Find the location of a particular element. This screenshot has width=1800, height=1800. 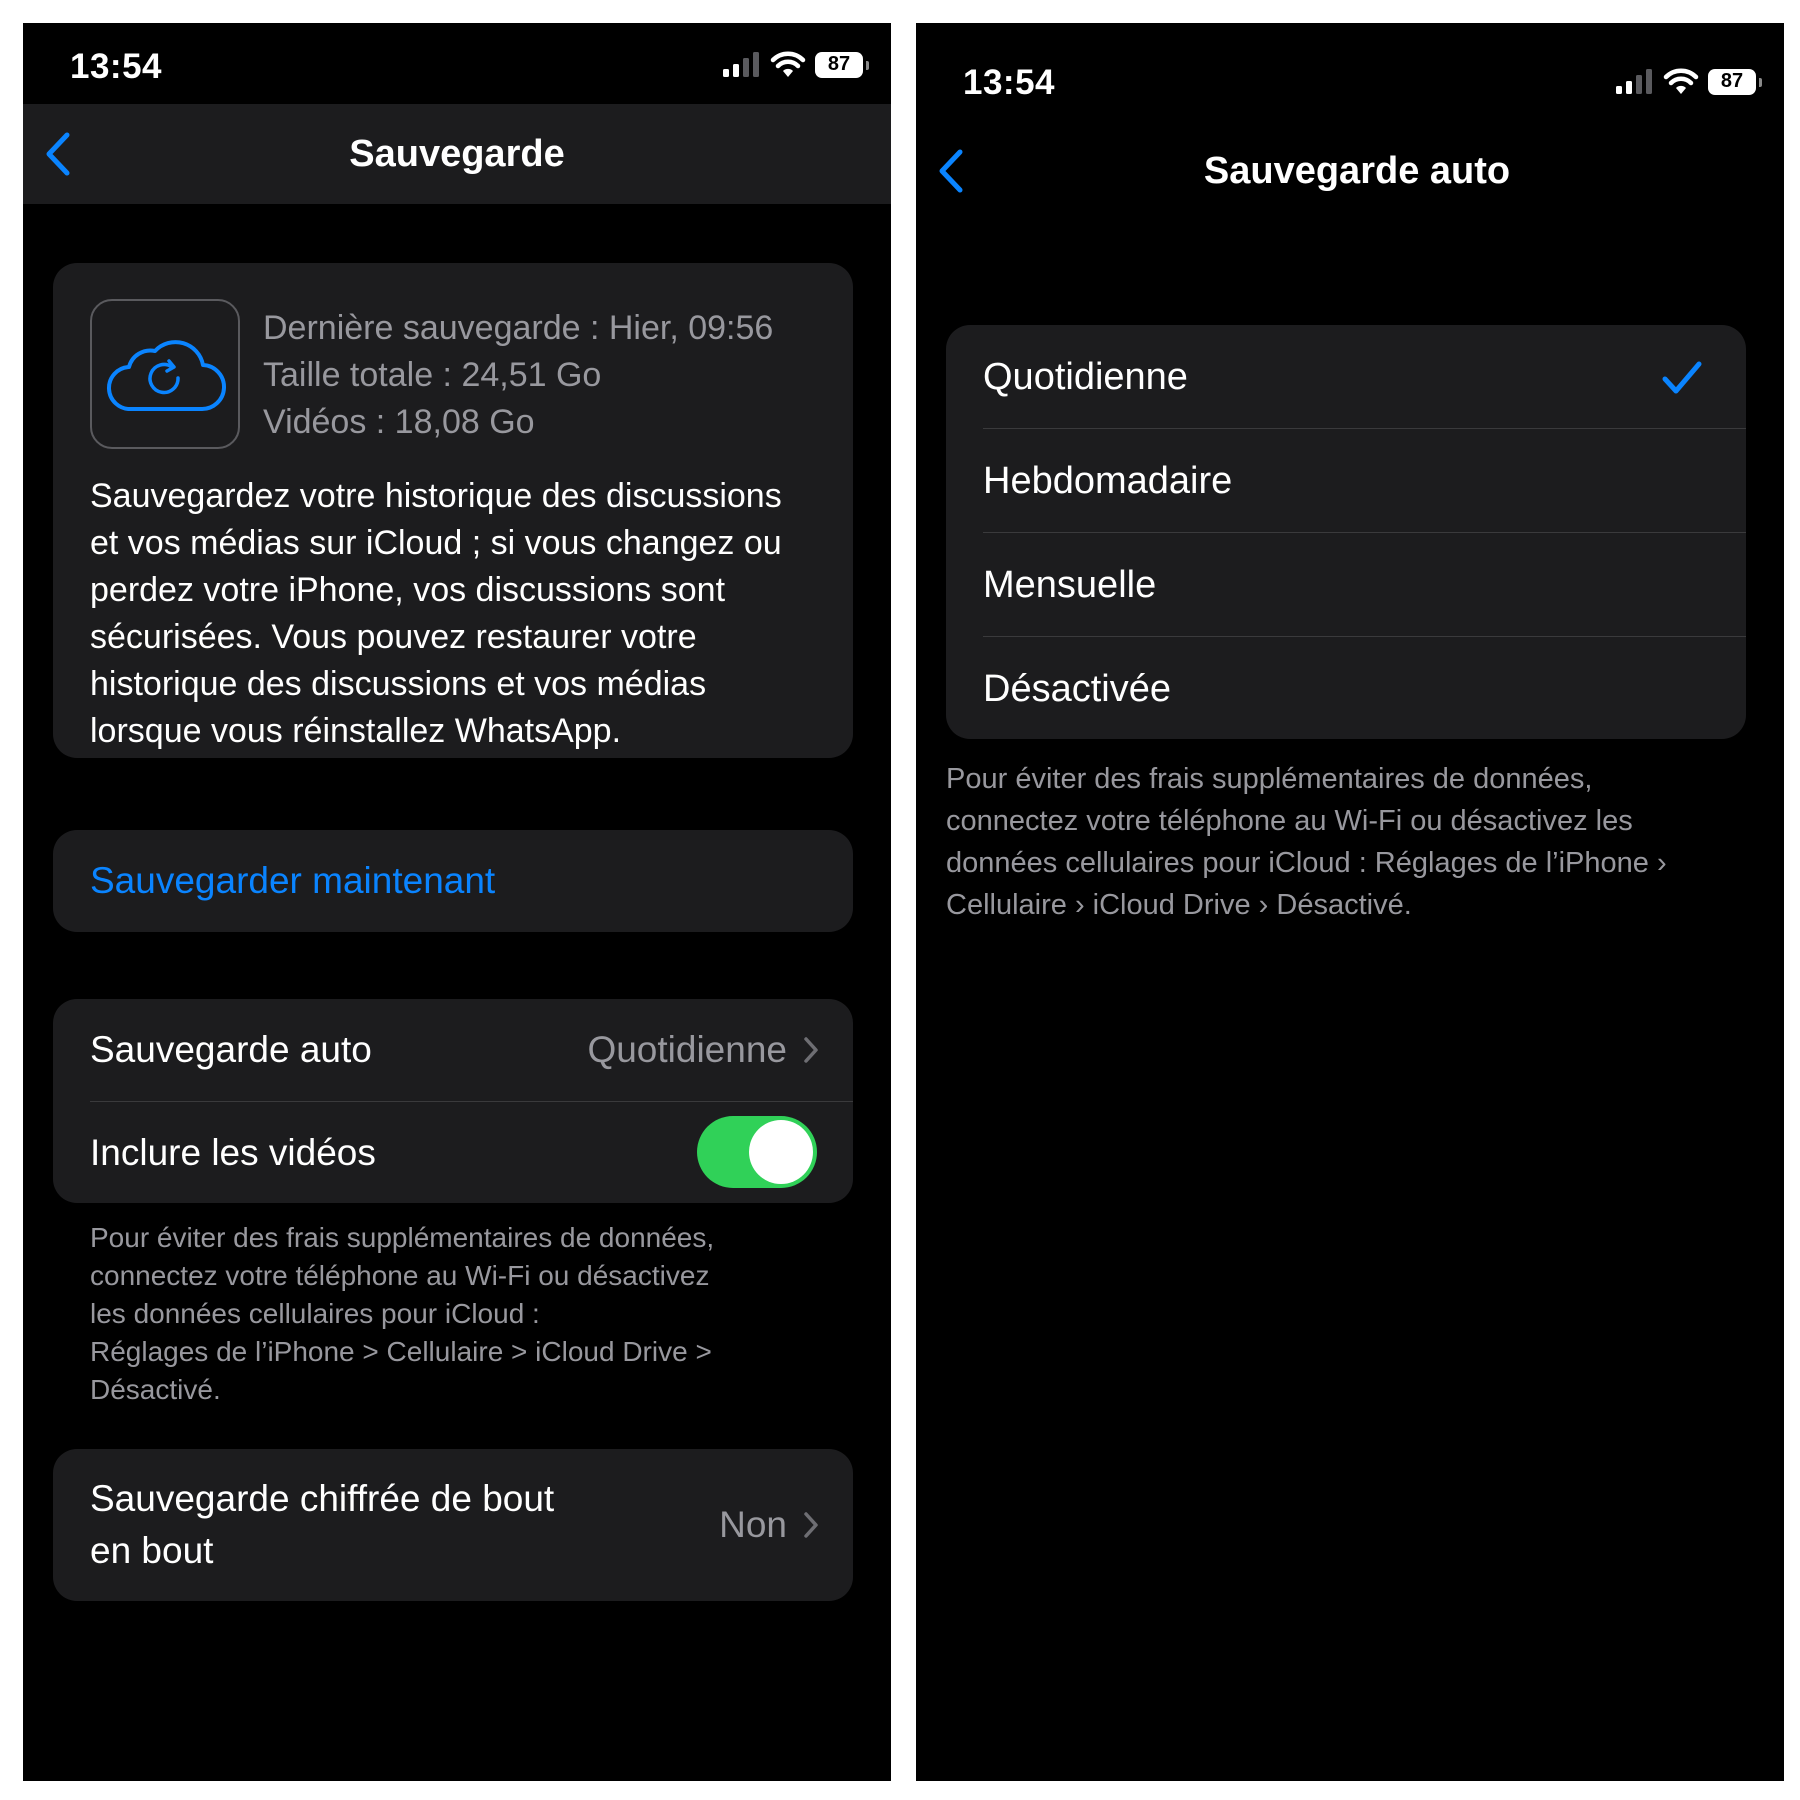

navigation-bar: Sauvegarde is located at coordinates (457, 154).